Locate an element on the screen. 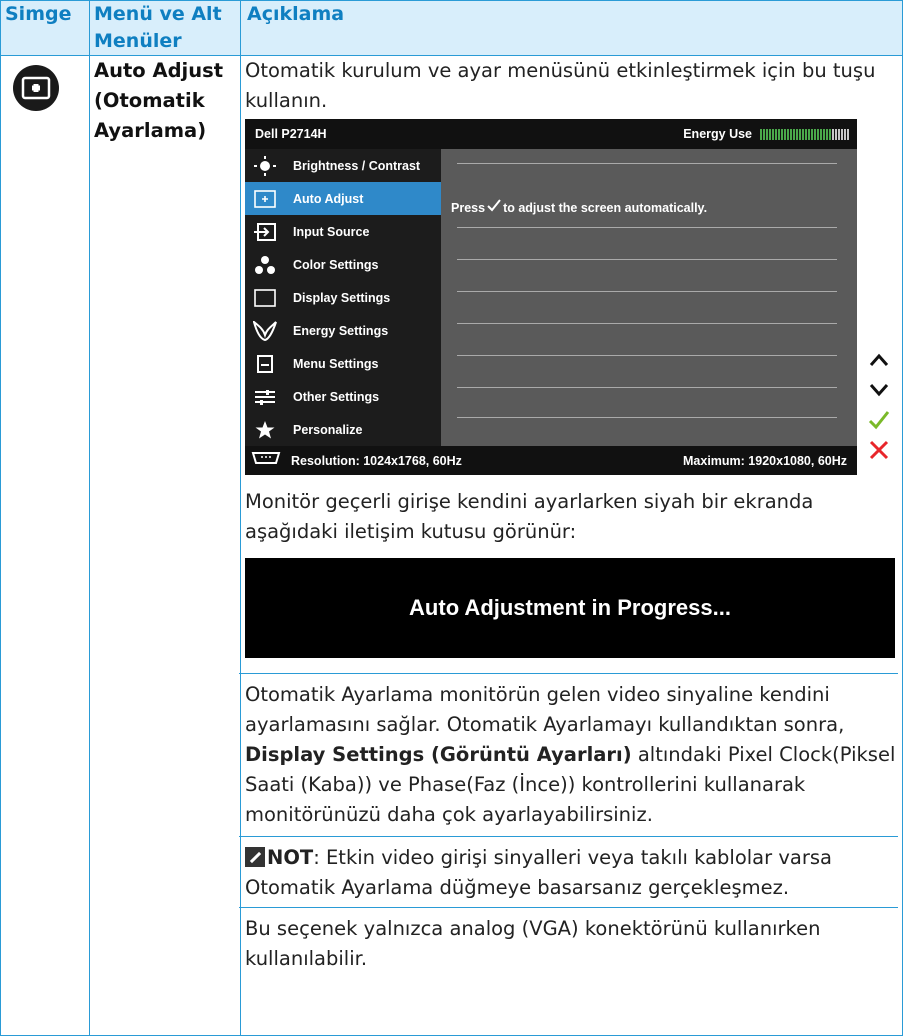  star-icon is located at coordinates (265, 430).